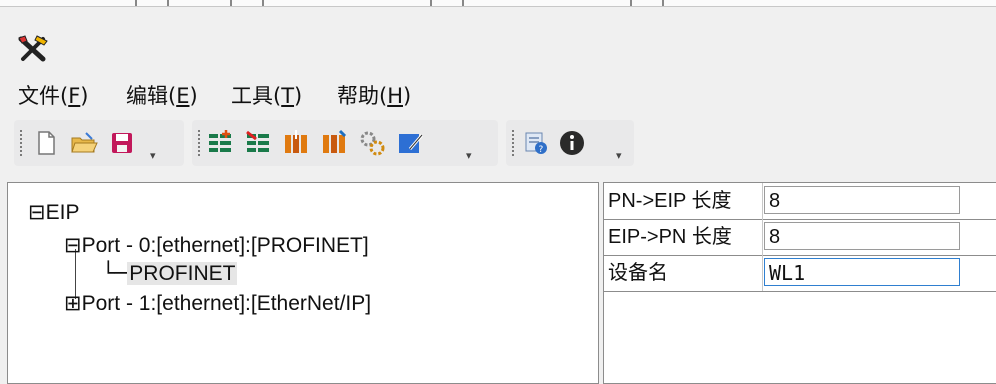 This screenshot has width=996, height=384. What do you see at coordinates (862, 236) in the screenshot?
I see `eip-to-pn-length-input: 8` at bounding box center [862, 236].